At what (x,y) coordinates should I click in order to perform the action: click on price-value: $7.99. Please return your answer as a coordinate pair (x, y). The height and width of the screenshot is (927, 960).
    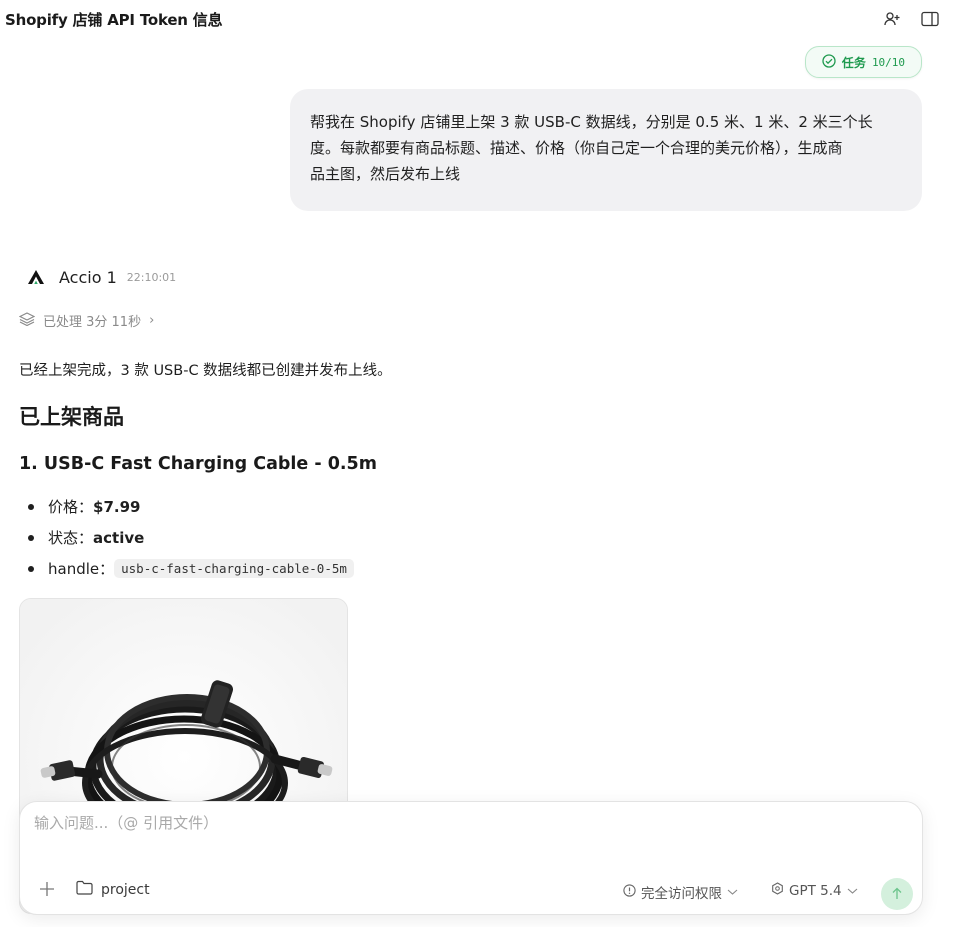
    Looking at the image, I should click on (117, 506).